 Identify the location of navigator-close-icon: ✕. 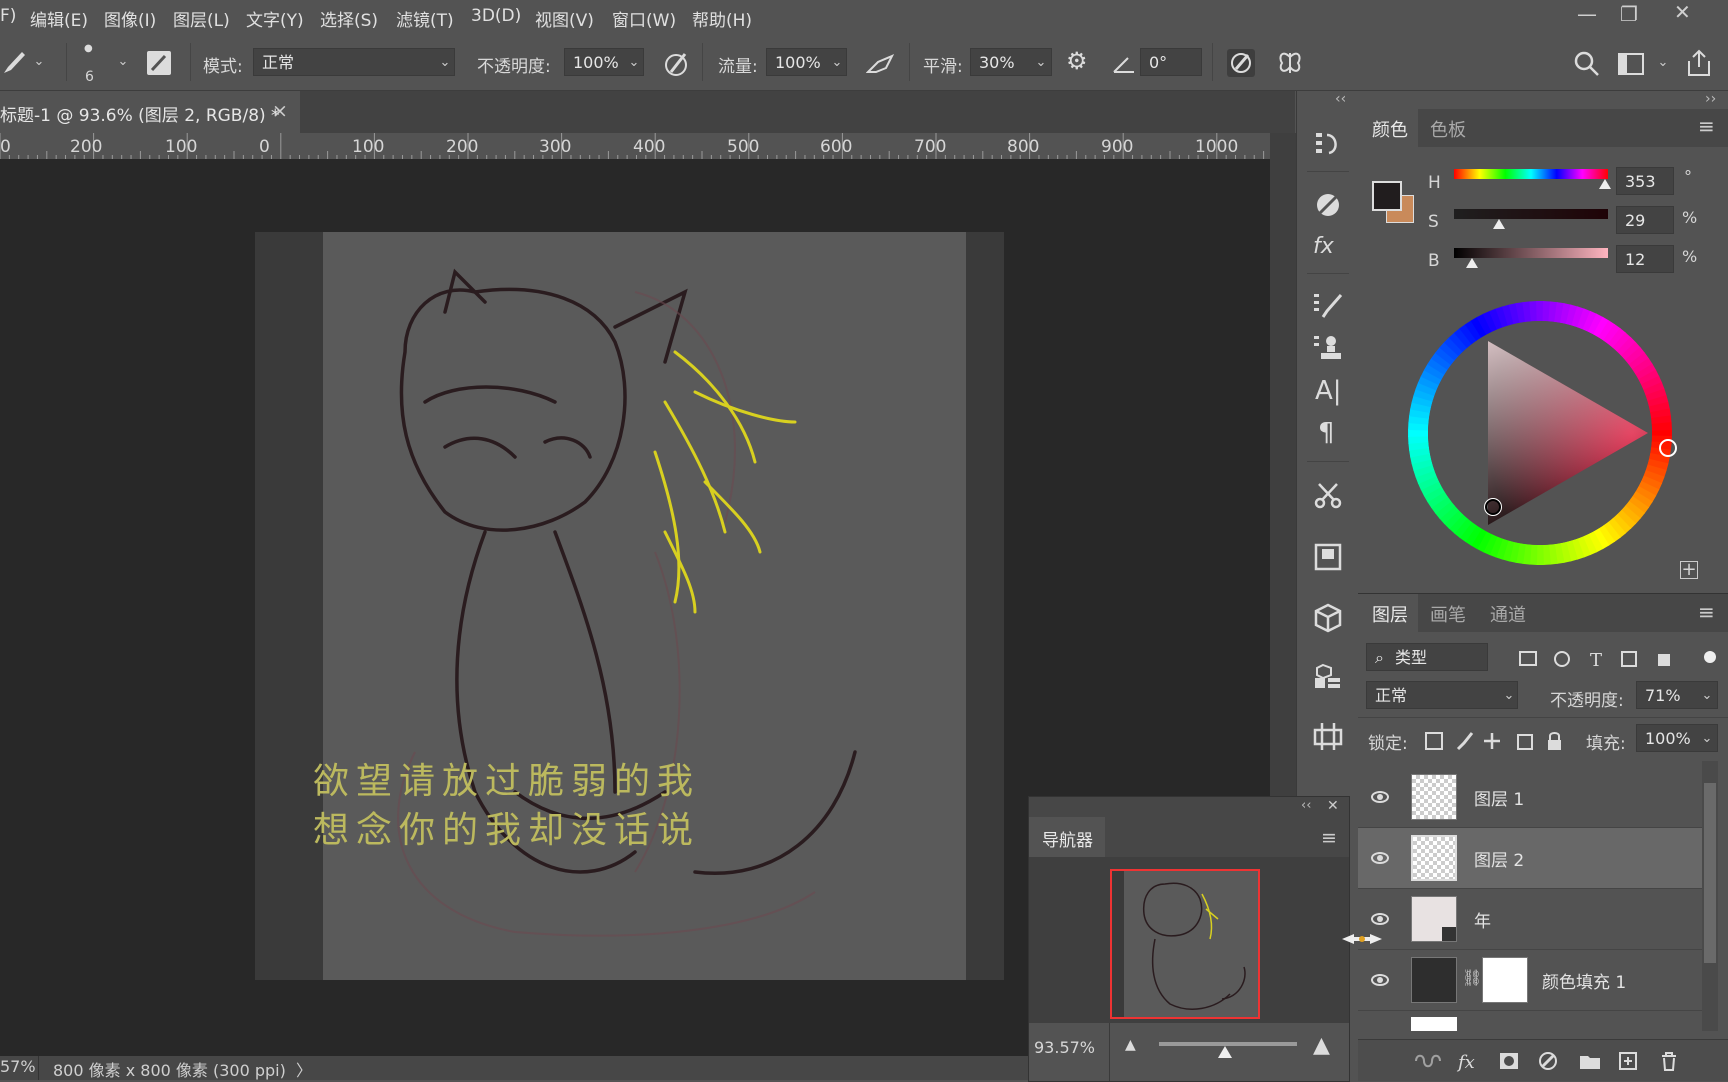
(1333, 806).